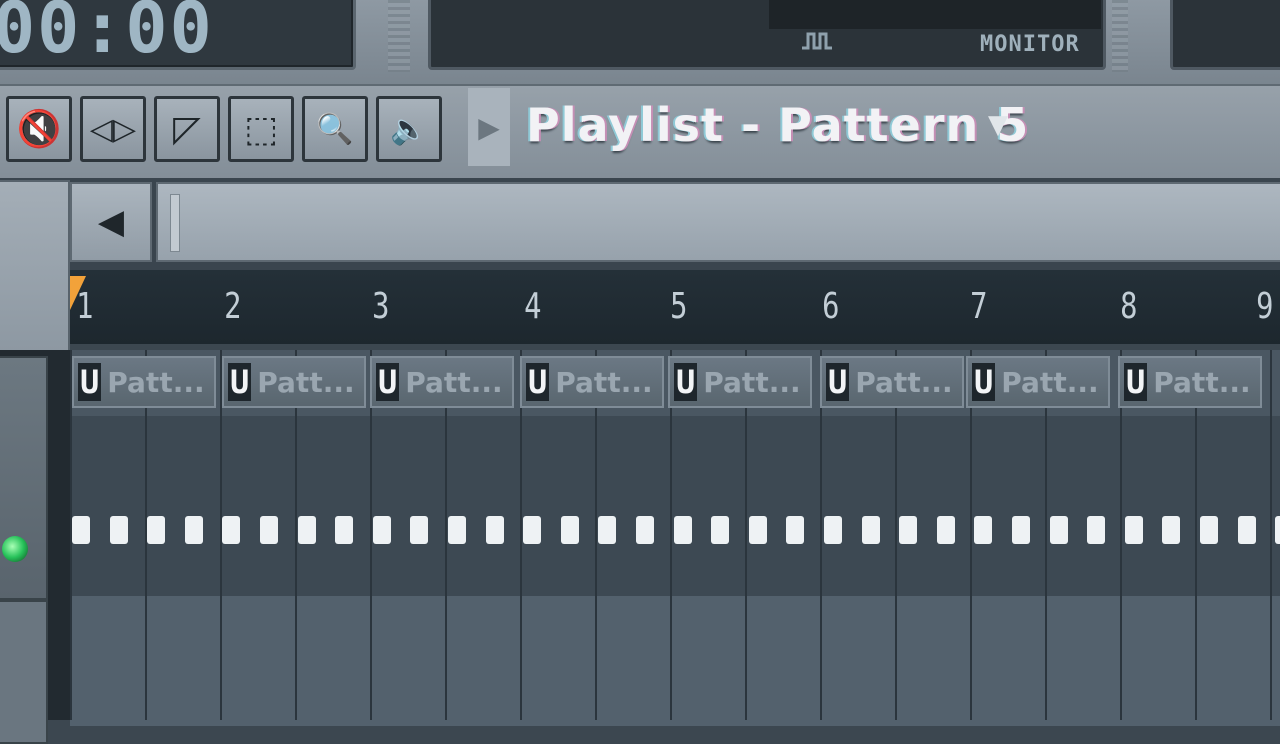 The width and height of the screenshot is (1280, 744). I want to click on slip-tool-button: ◁▷, so click(113, 129).